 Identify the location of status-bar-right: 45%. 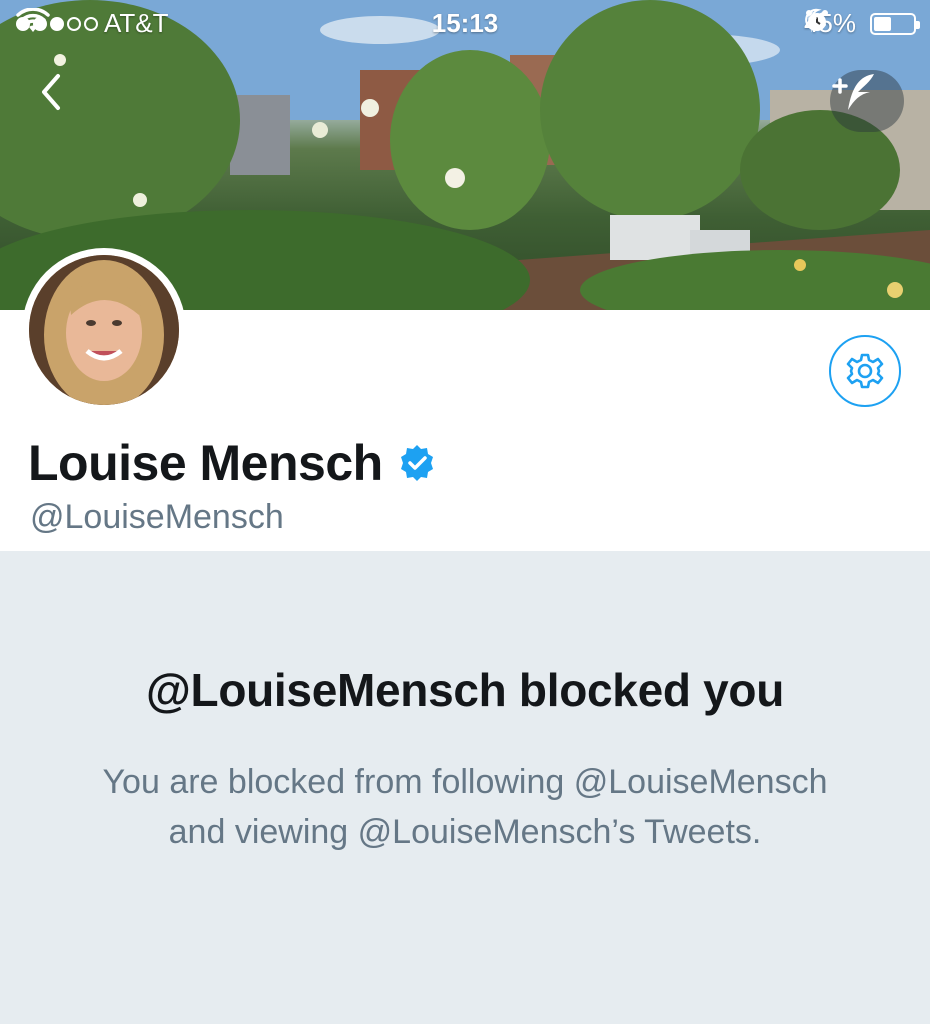
(862, 23).